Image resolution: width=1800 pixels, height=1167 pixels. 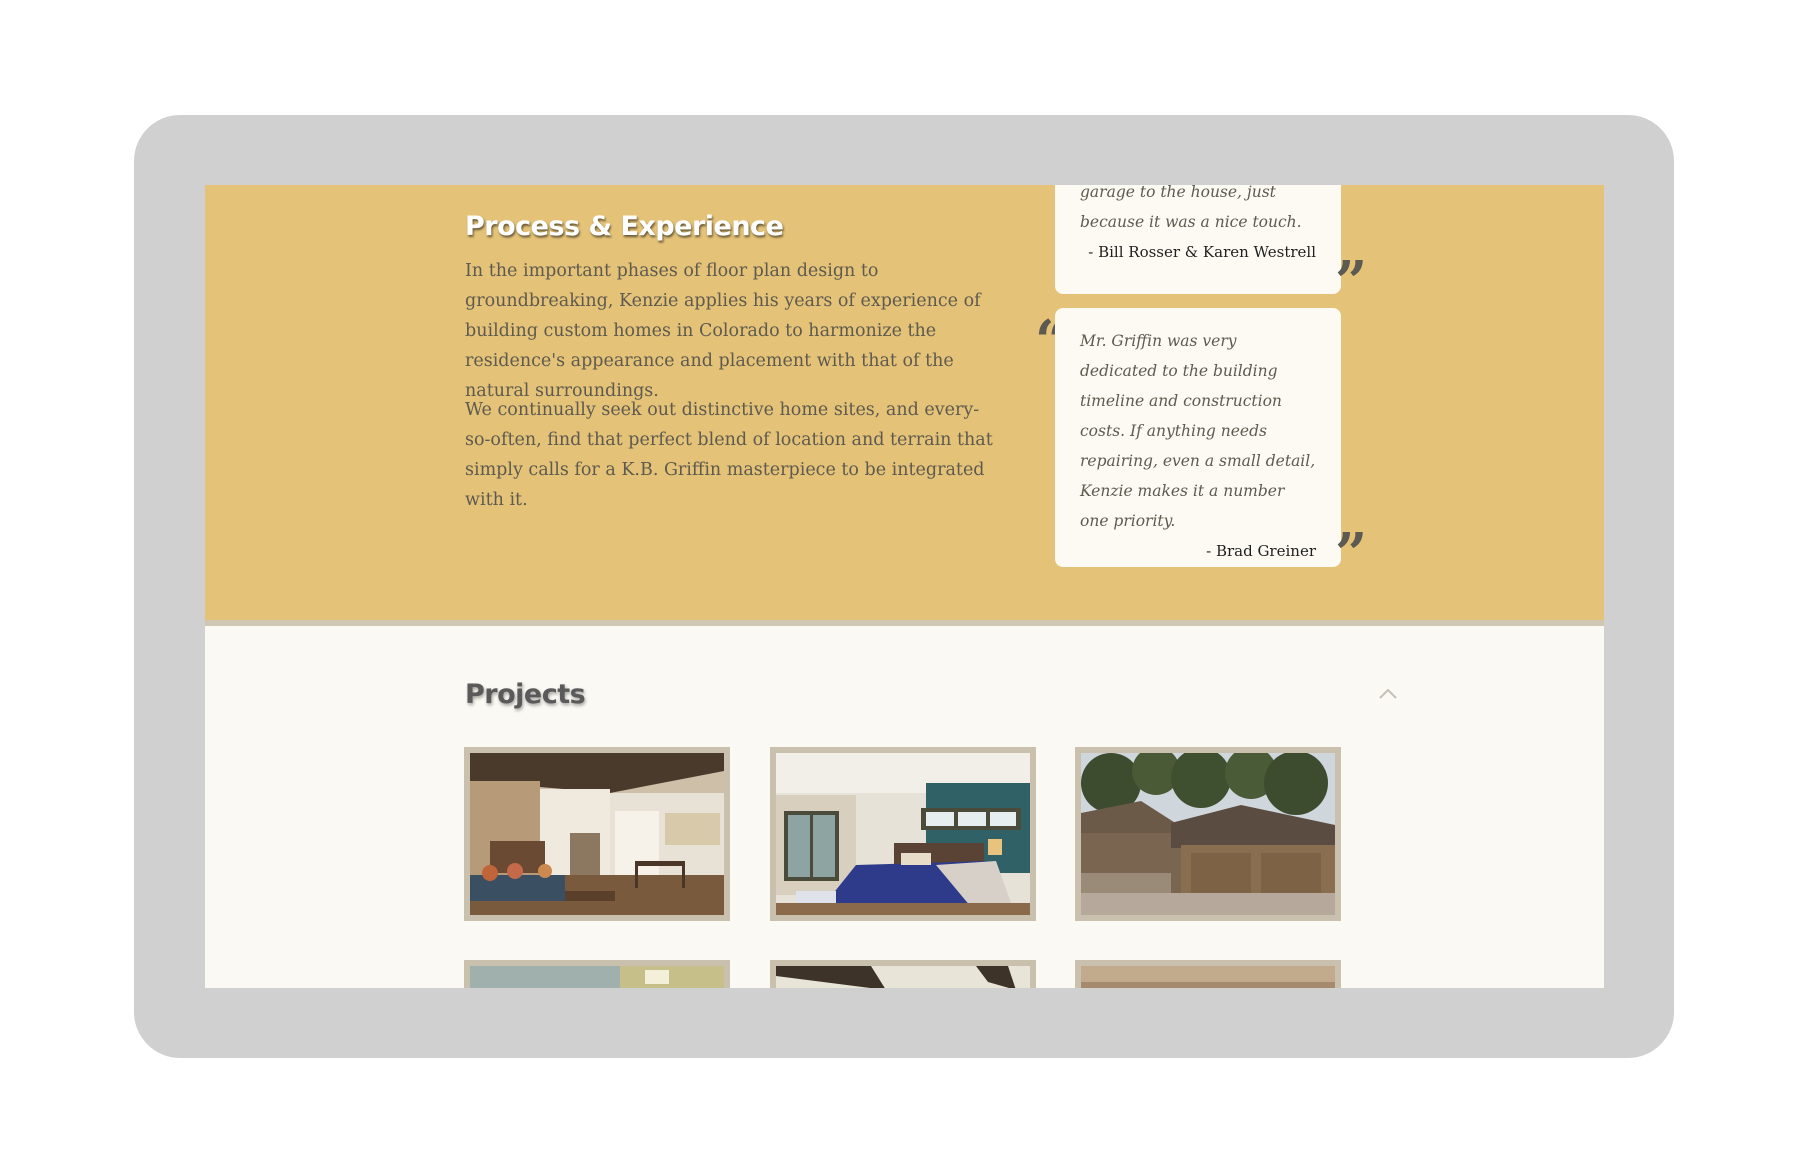 I want to click on chevron-up-icon, so click(x=1388, y=694).